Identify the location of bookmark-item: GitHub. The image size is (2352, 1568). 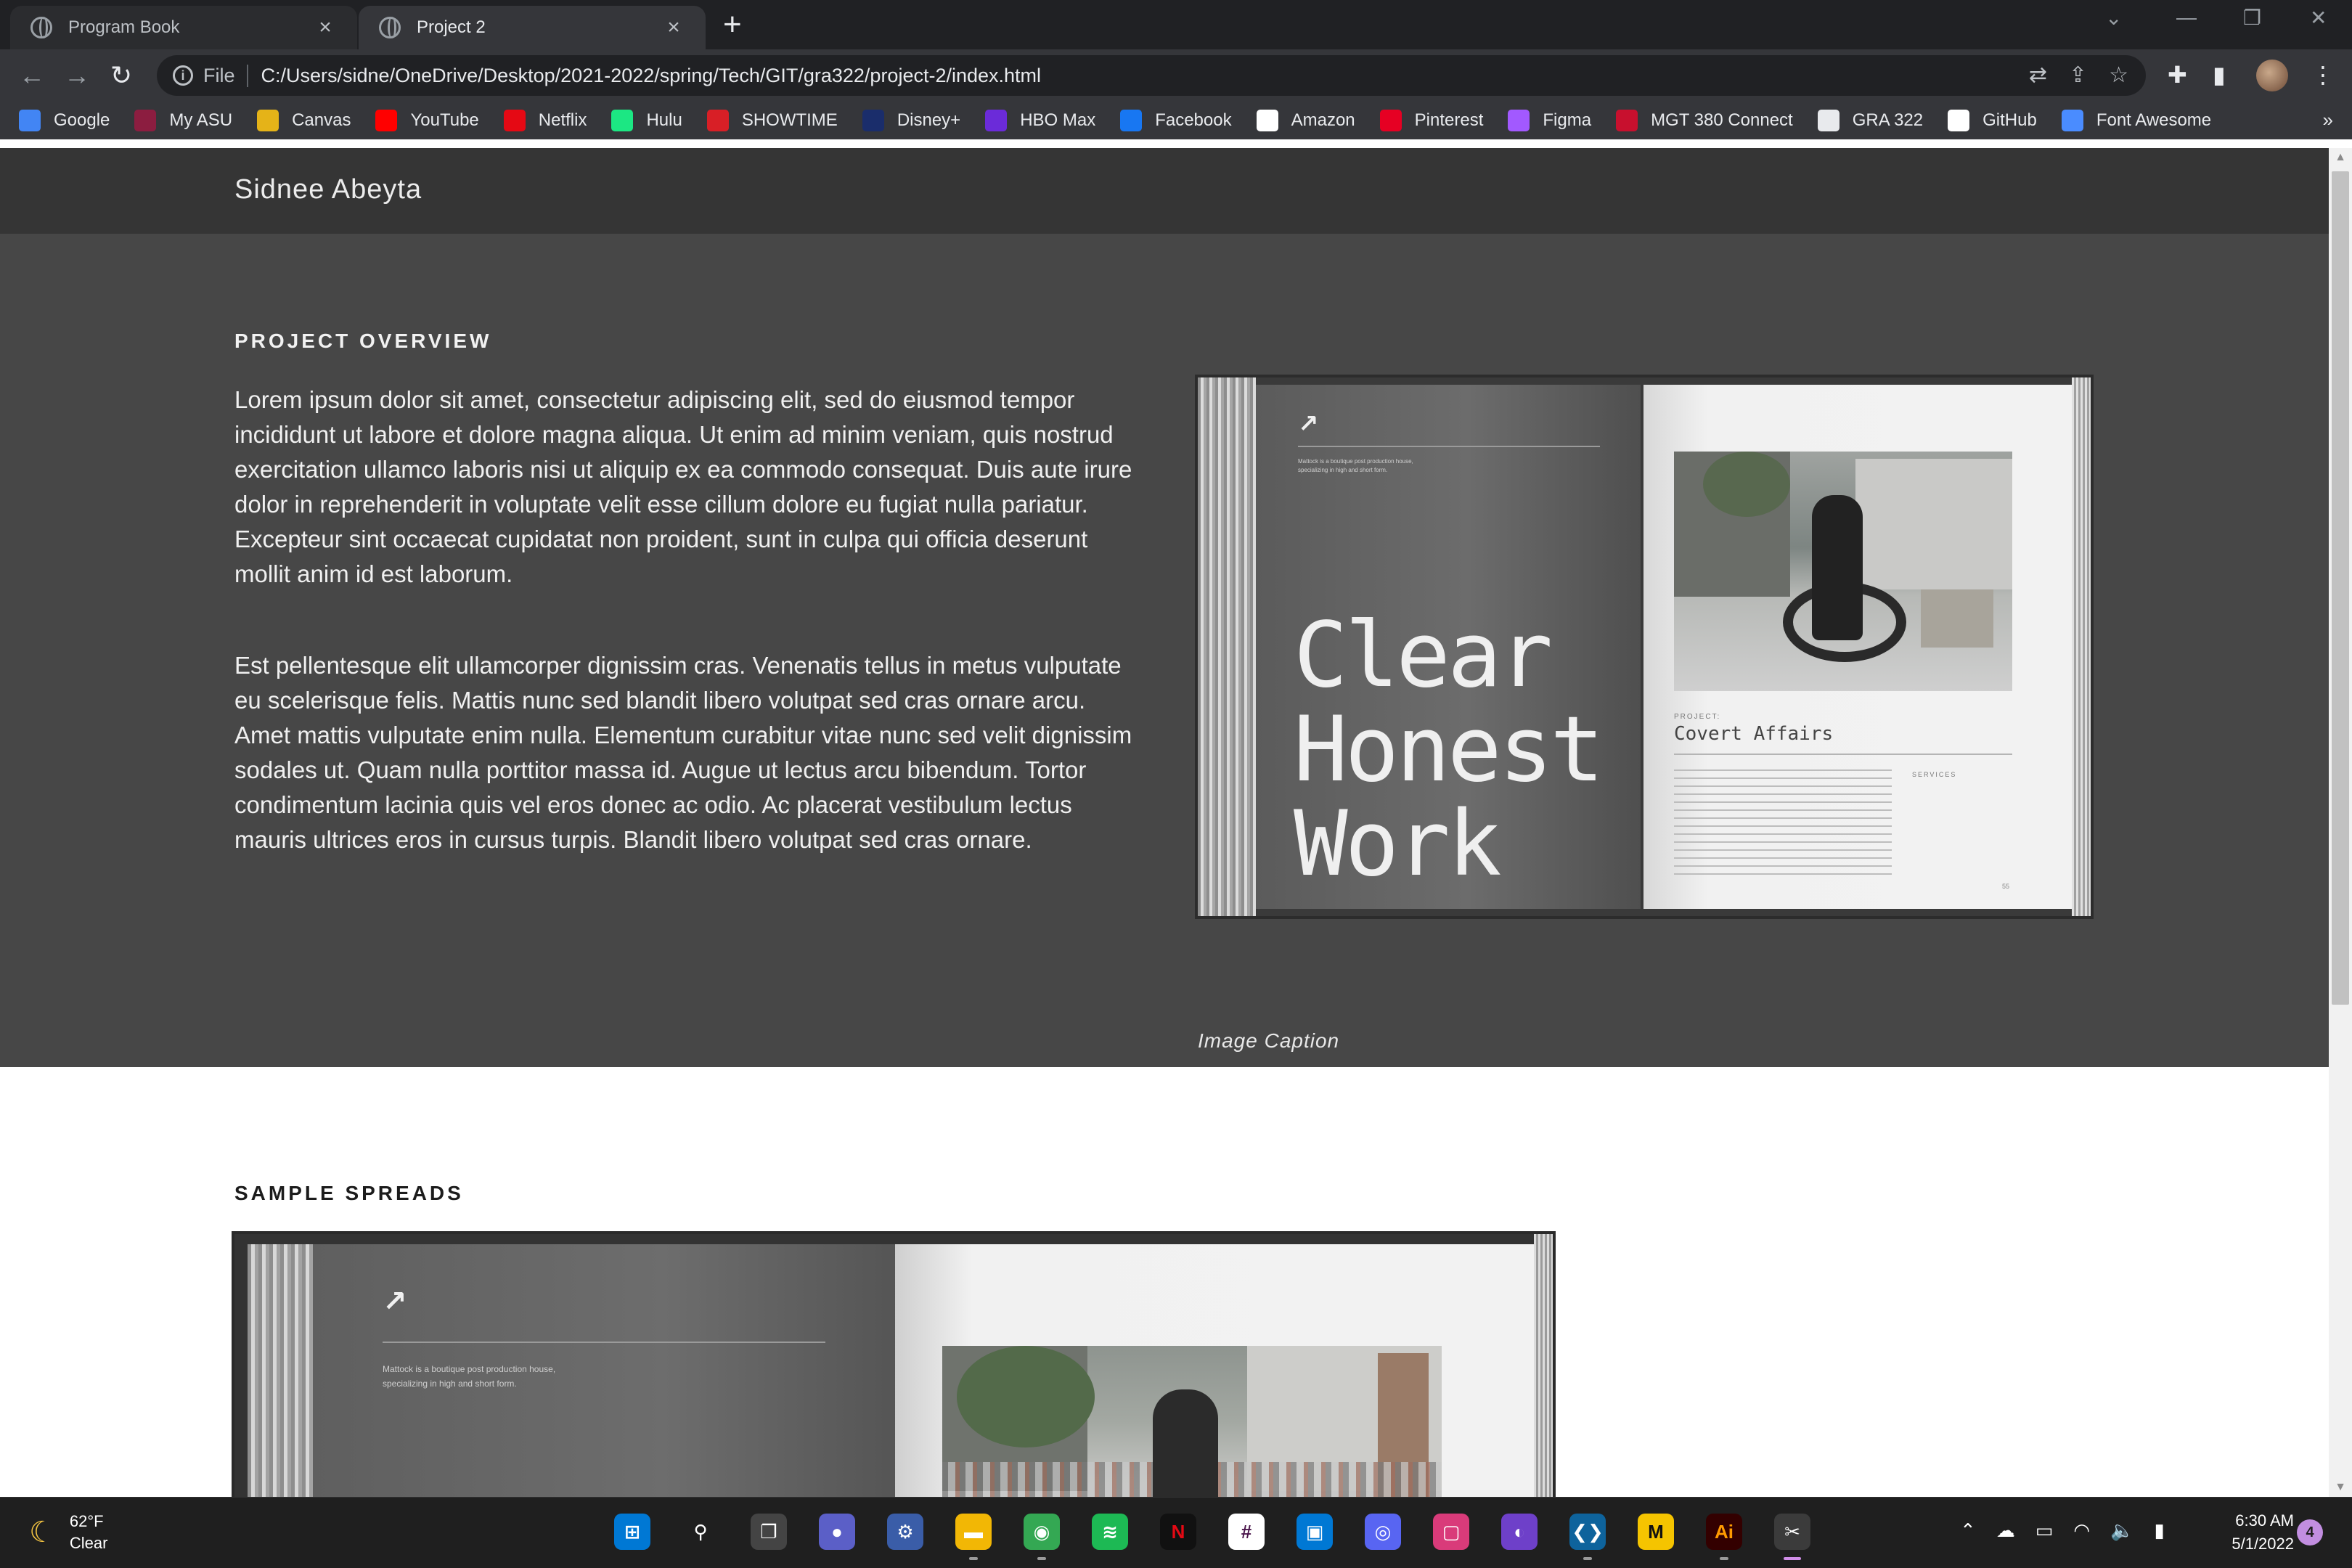
(1993, 121).